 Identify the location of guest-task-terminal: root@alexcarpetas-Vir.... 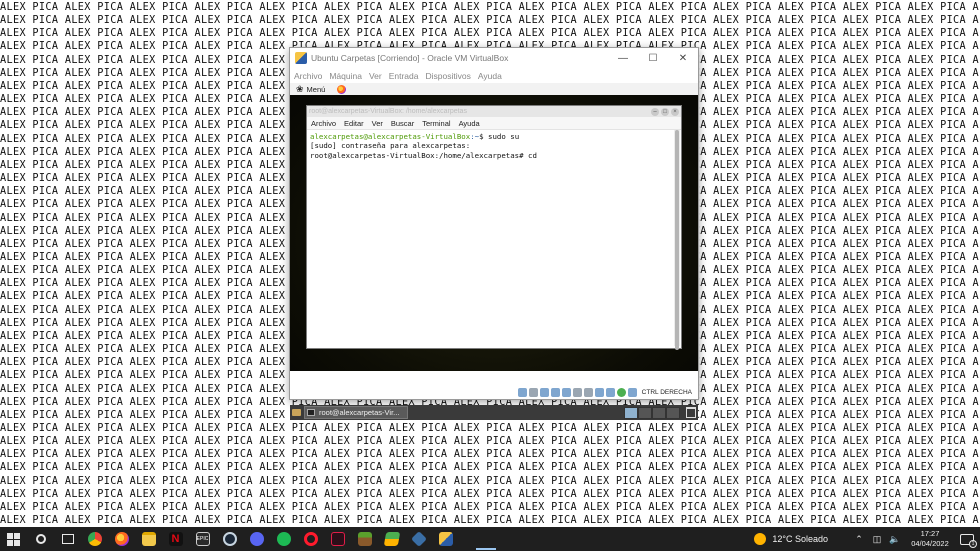
(356, 412).